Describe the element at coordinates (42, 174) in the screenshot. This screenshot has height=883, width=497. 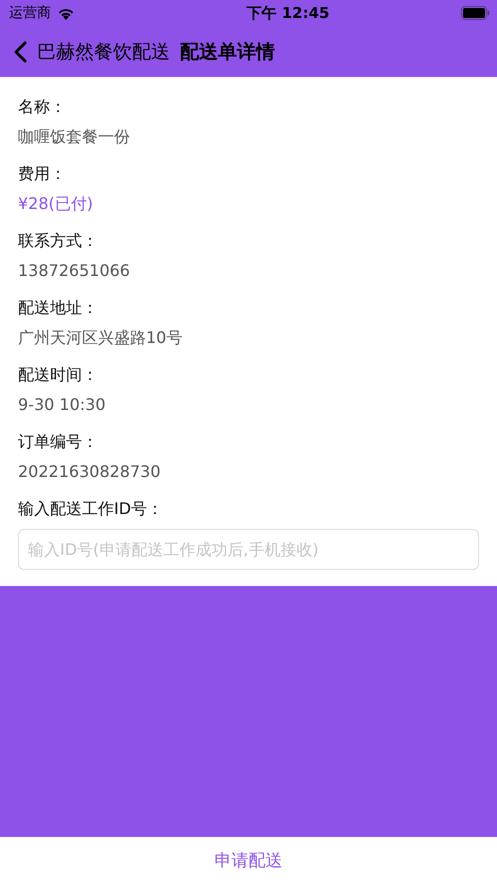
I see `field-label: 费用：` at that location.